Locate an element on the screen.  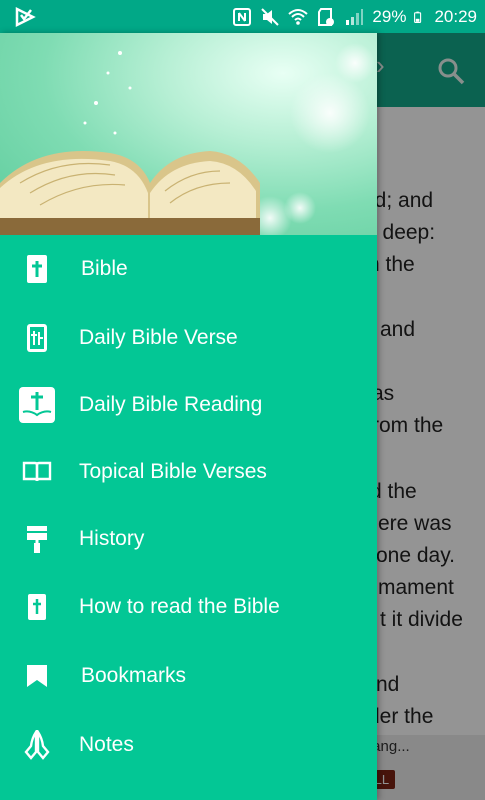
menu-item-how-to-read-the-bible: How to read the Bible is located at coordinates (188, 606).